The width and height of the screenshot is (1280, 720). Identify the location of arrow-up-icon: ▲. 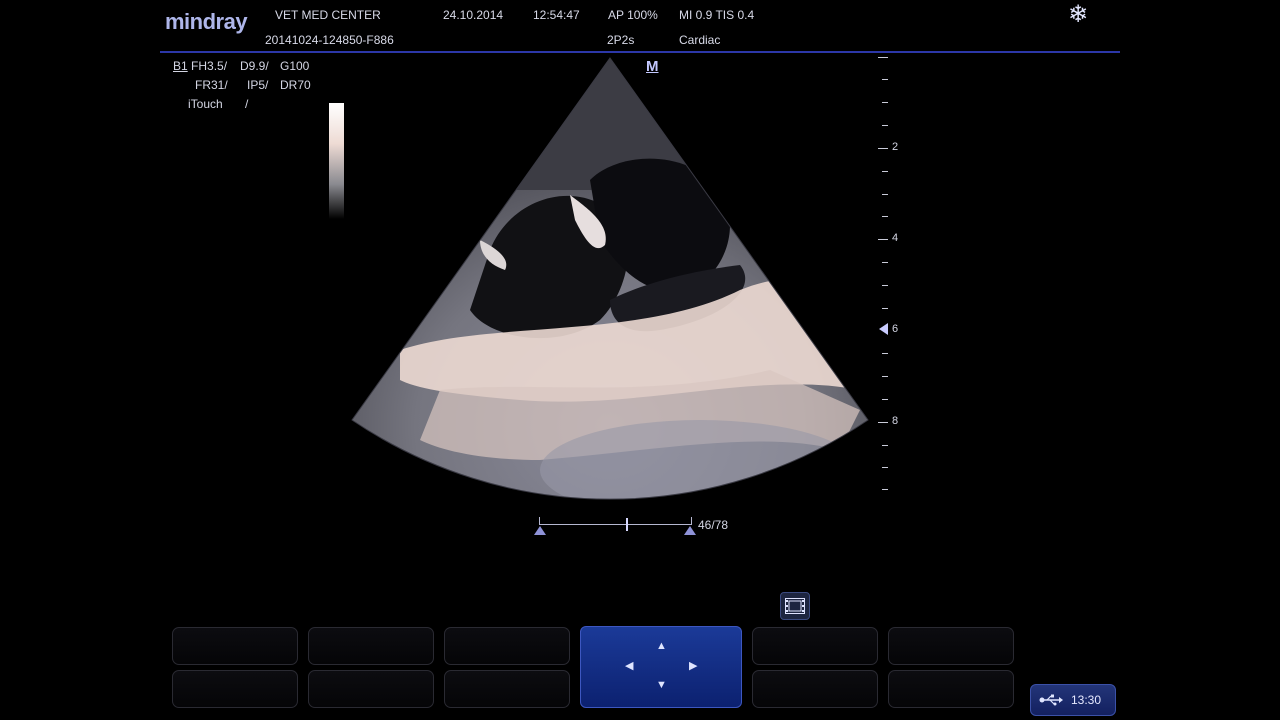
(661, 646).